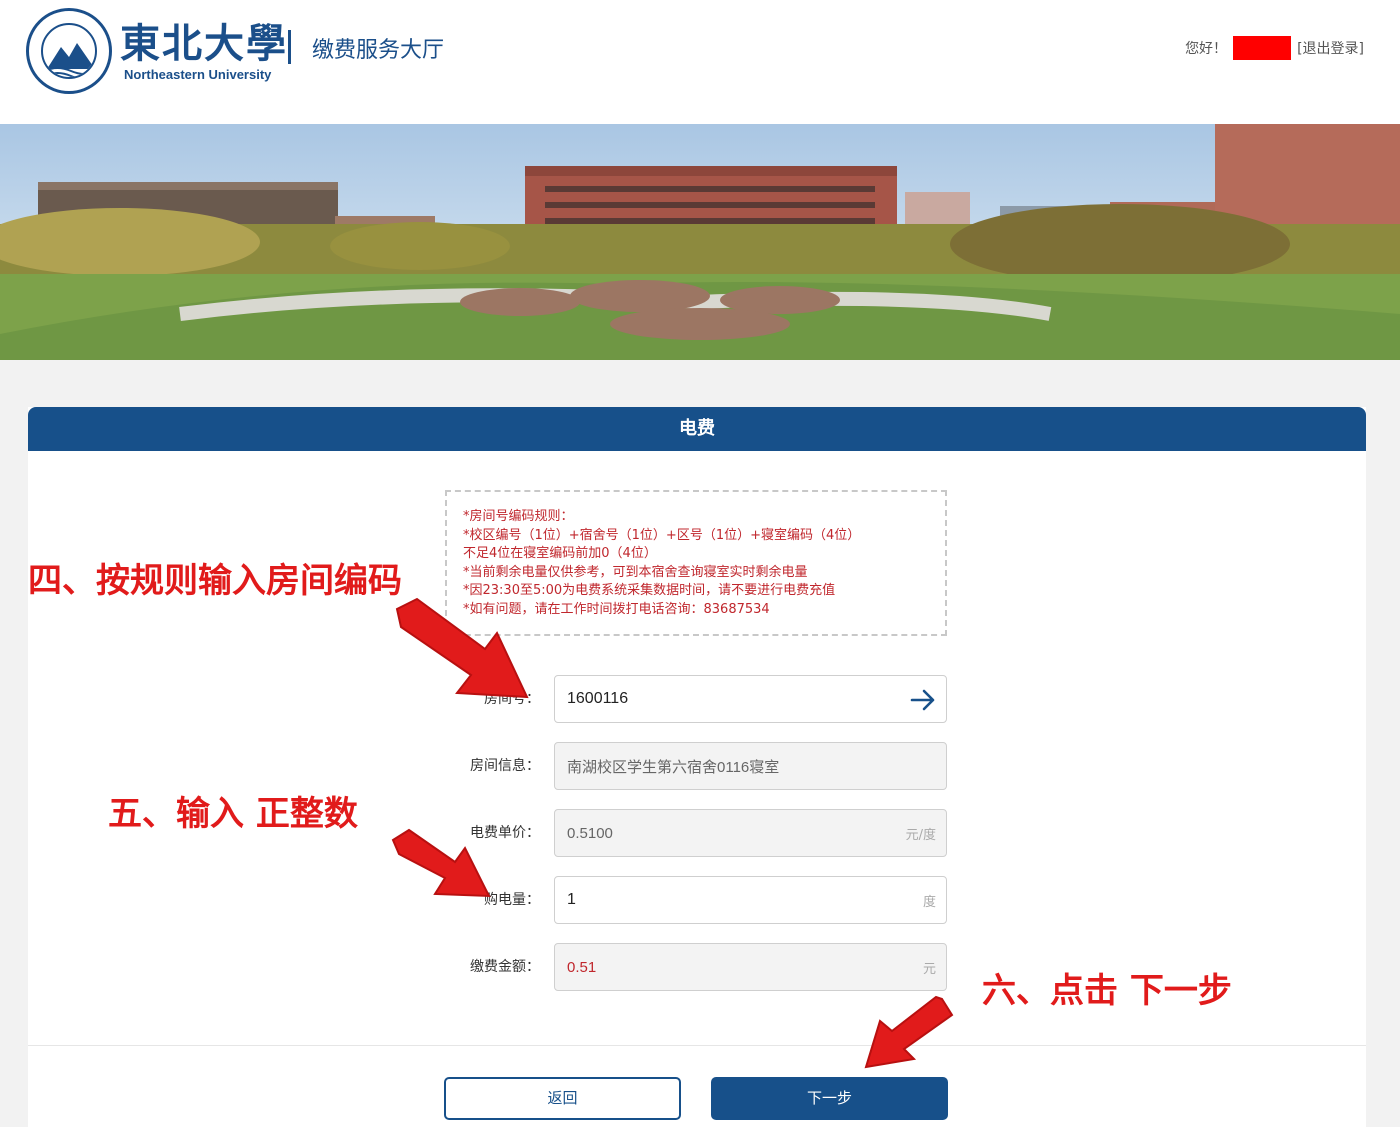 The width and height of the screenshot is (1400, 1127). What do you see at coordinates (518, 516) in the screenshot?
I see `notice-line: *房间号编码规则：` at bounding box center [518, 516].